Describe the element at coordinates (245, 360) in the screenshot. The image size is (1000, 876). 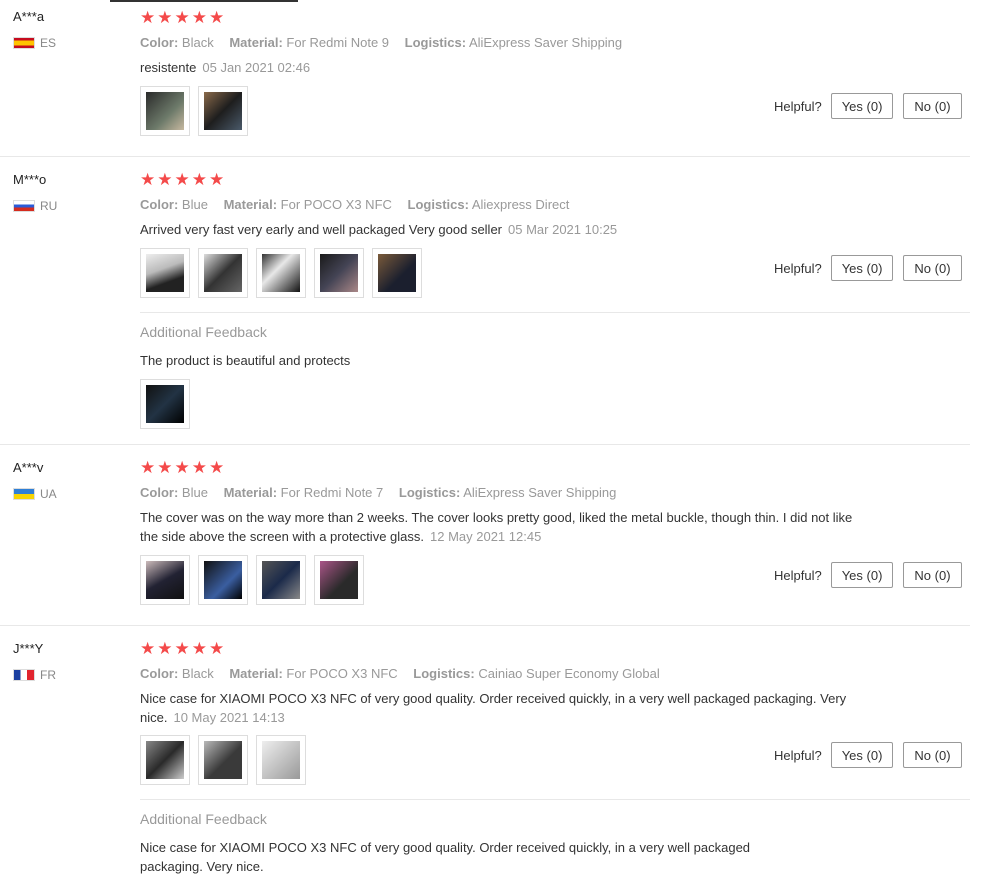
I see `additional-feedback-text: The product is beautiful and protects` at that location.